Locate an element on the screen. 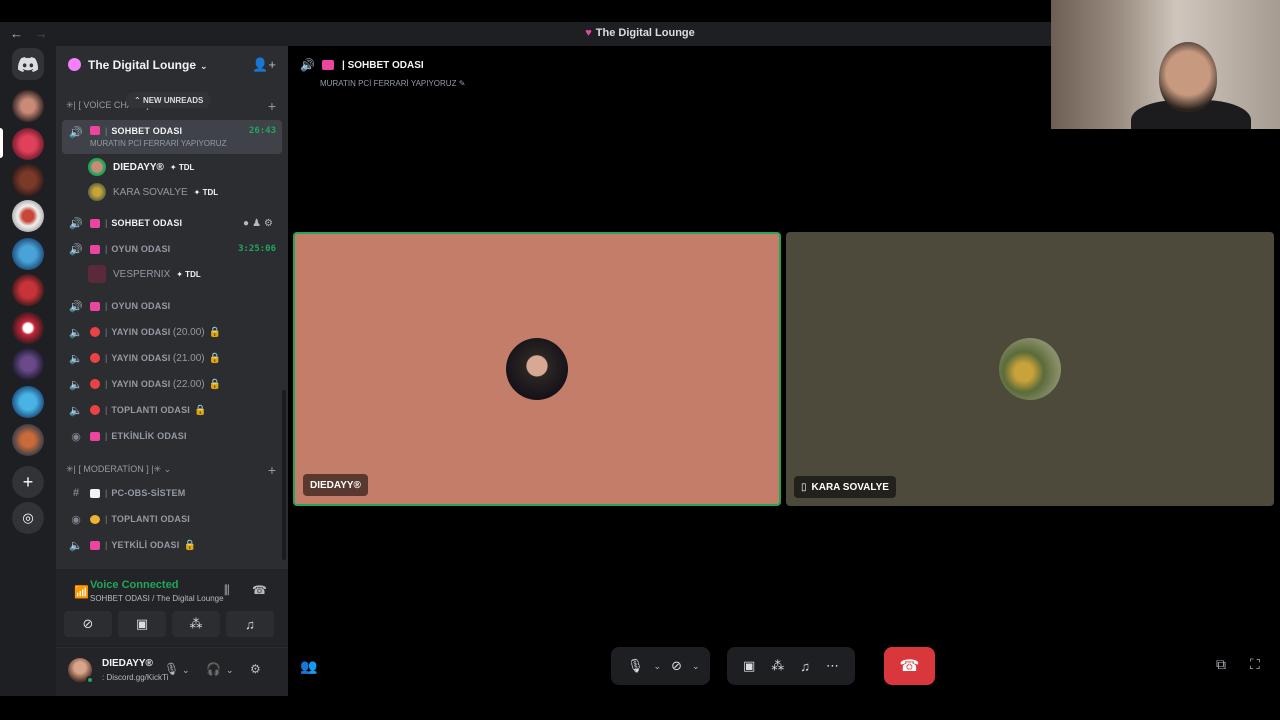 The height and width of the screenshot is (720, 1280). headphones-icon: 🎧 is located at coordinates (213, 669).